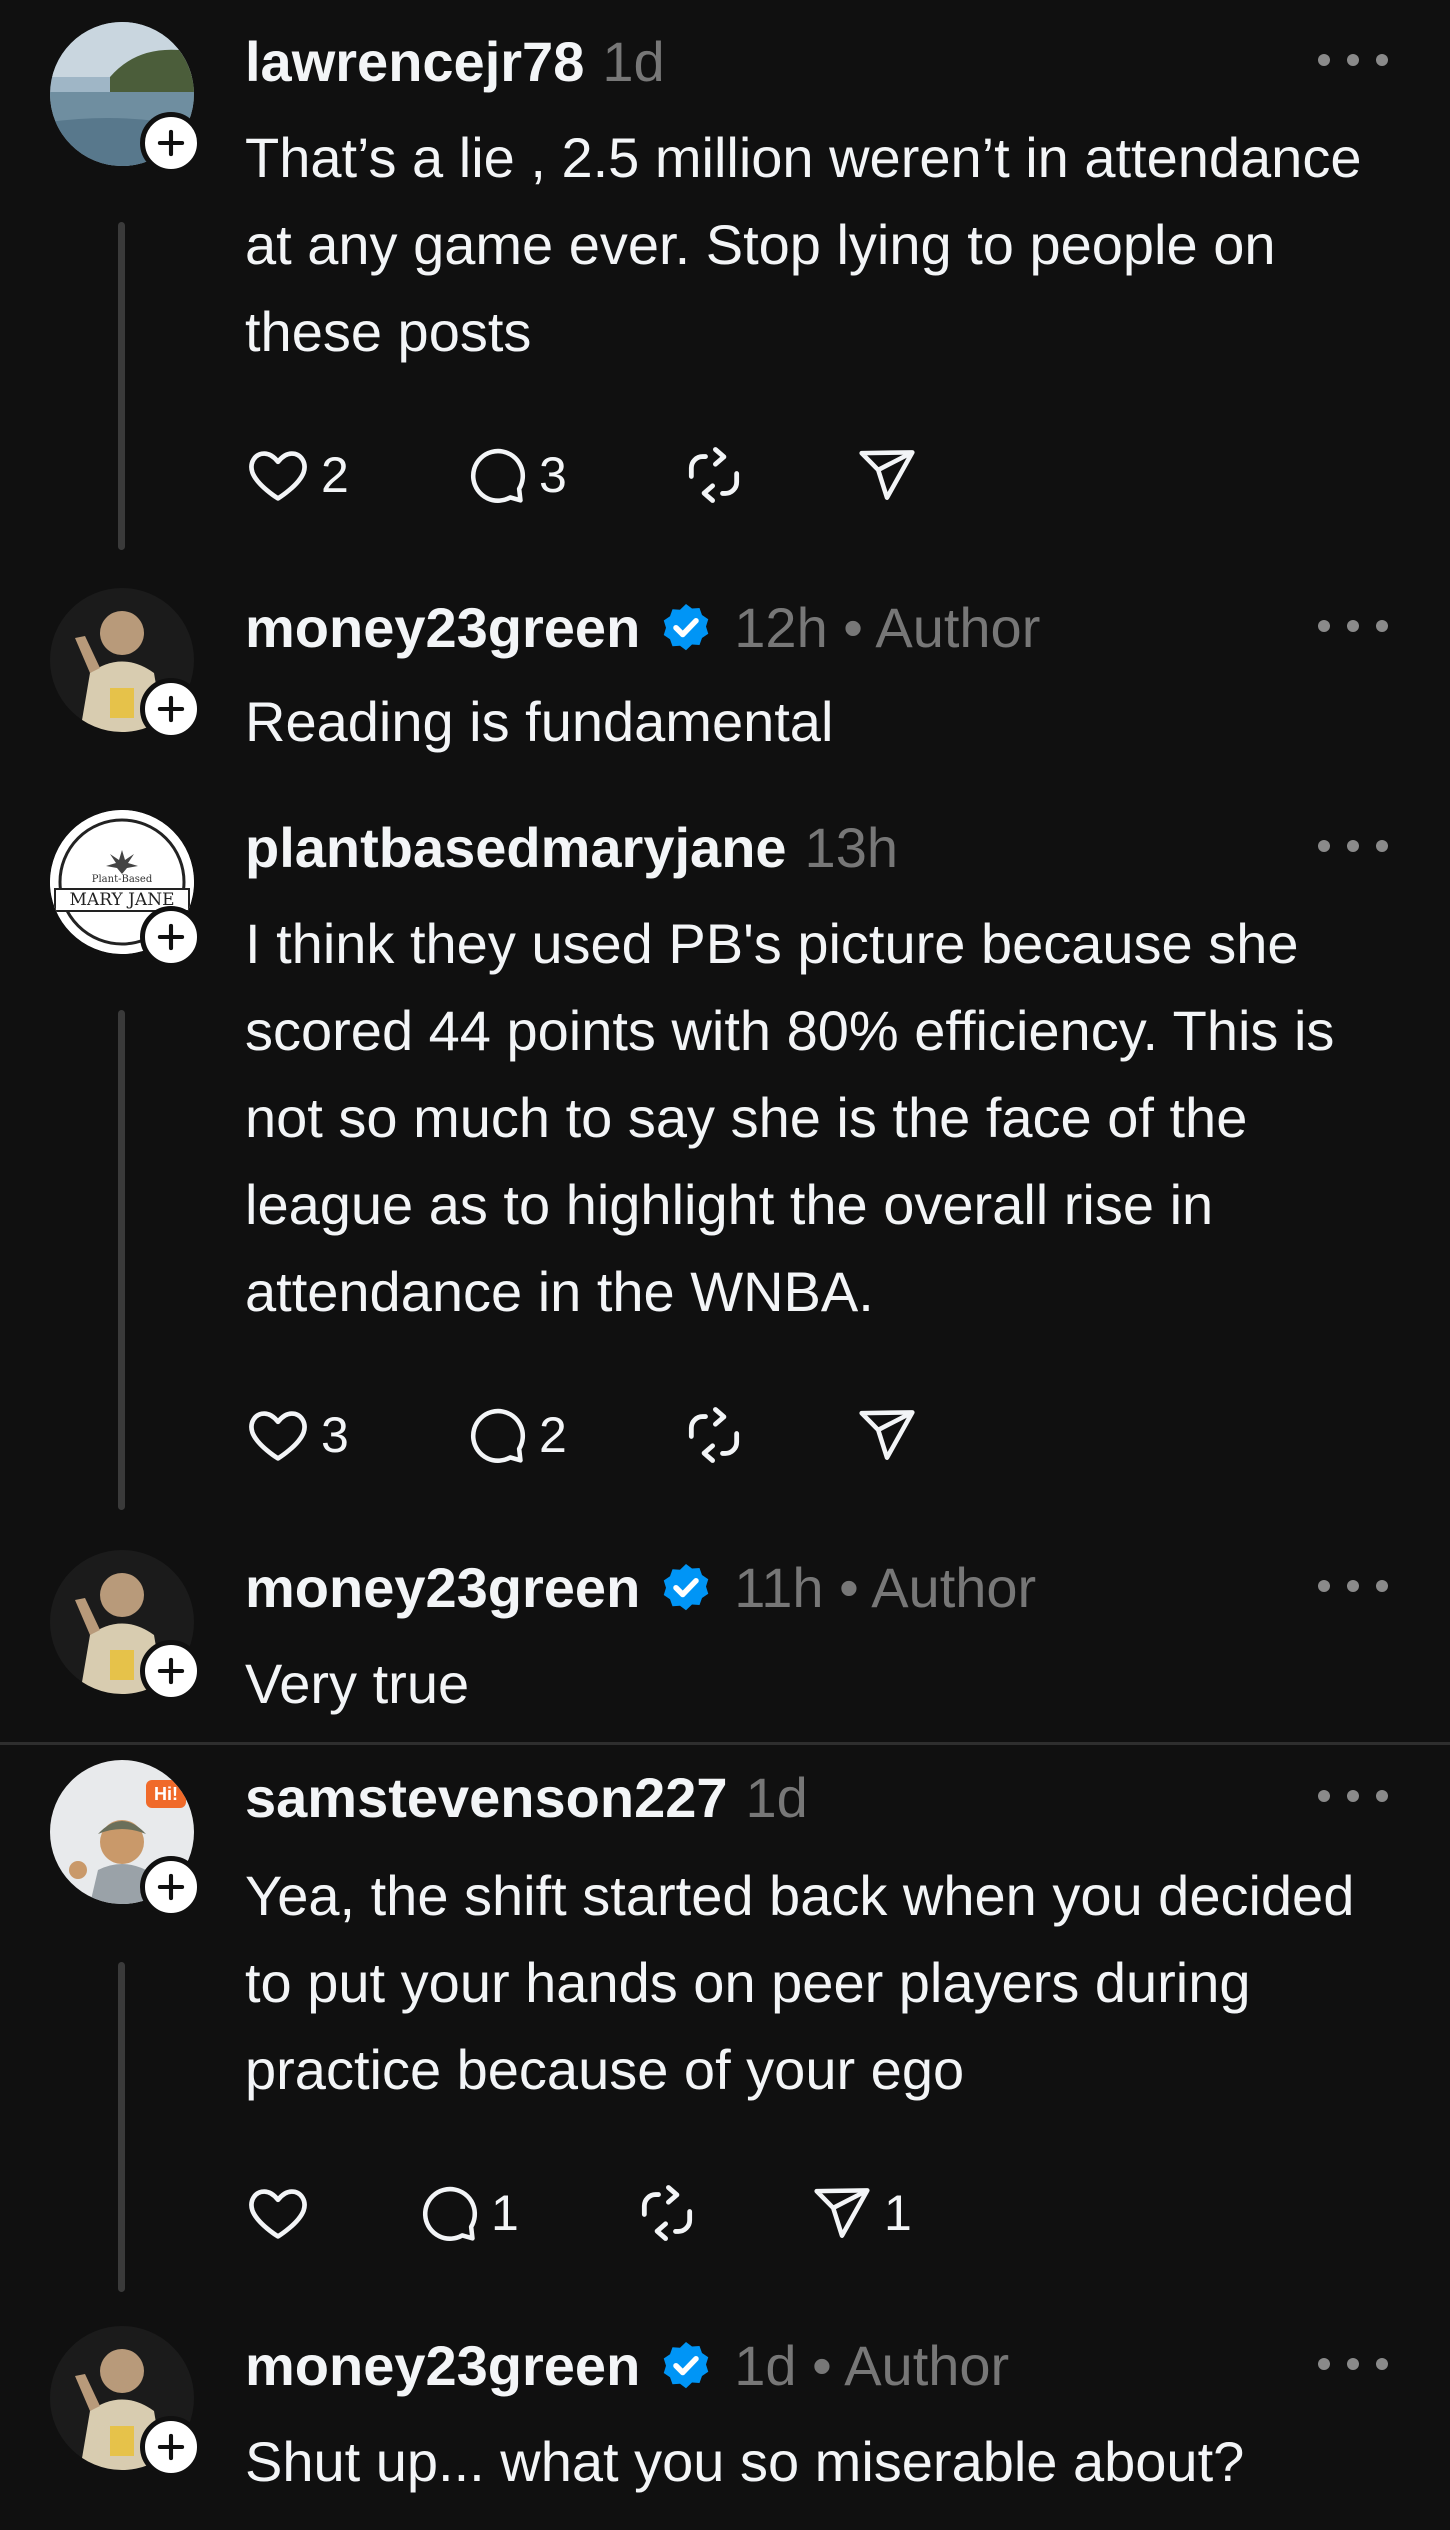 This screenshot has width=1450, height=2530. Describe the element at coordinates (414, 61) in the screenshot. I see `username-text: lawrencejr78` at that location.